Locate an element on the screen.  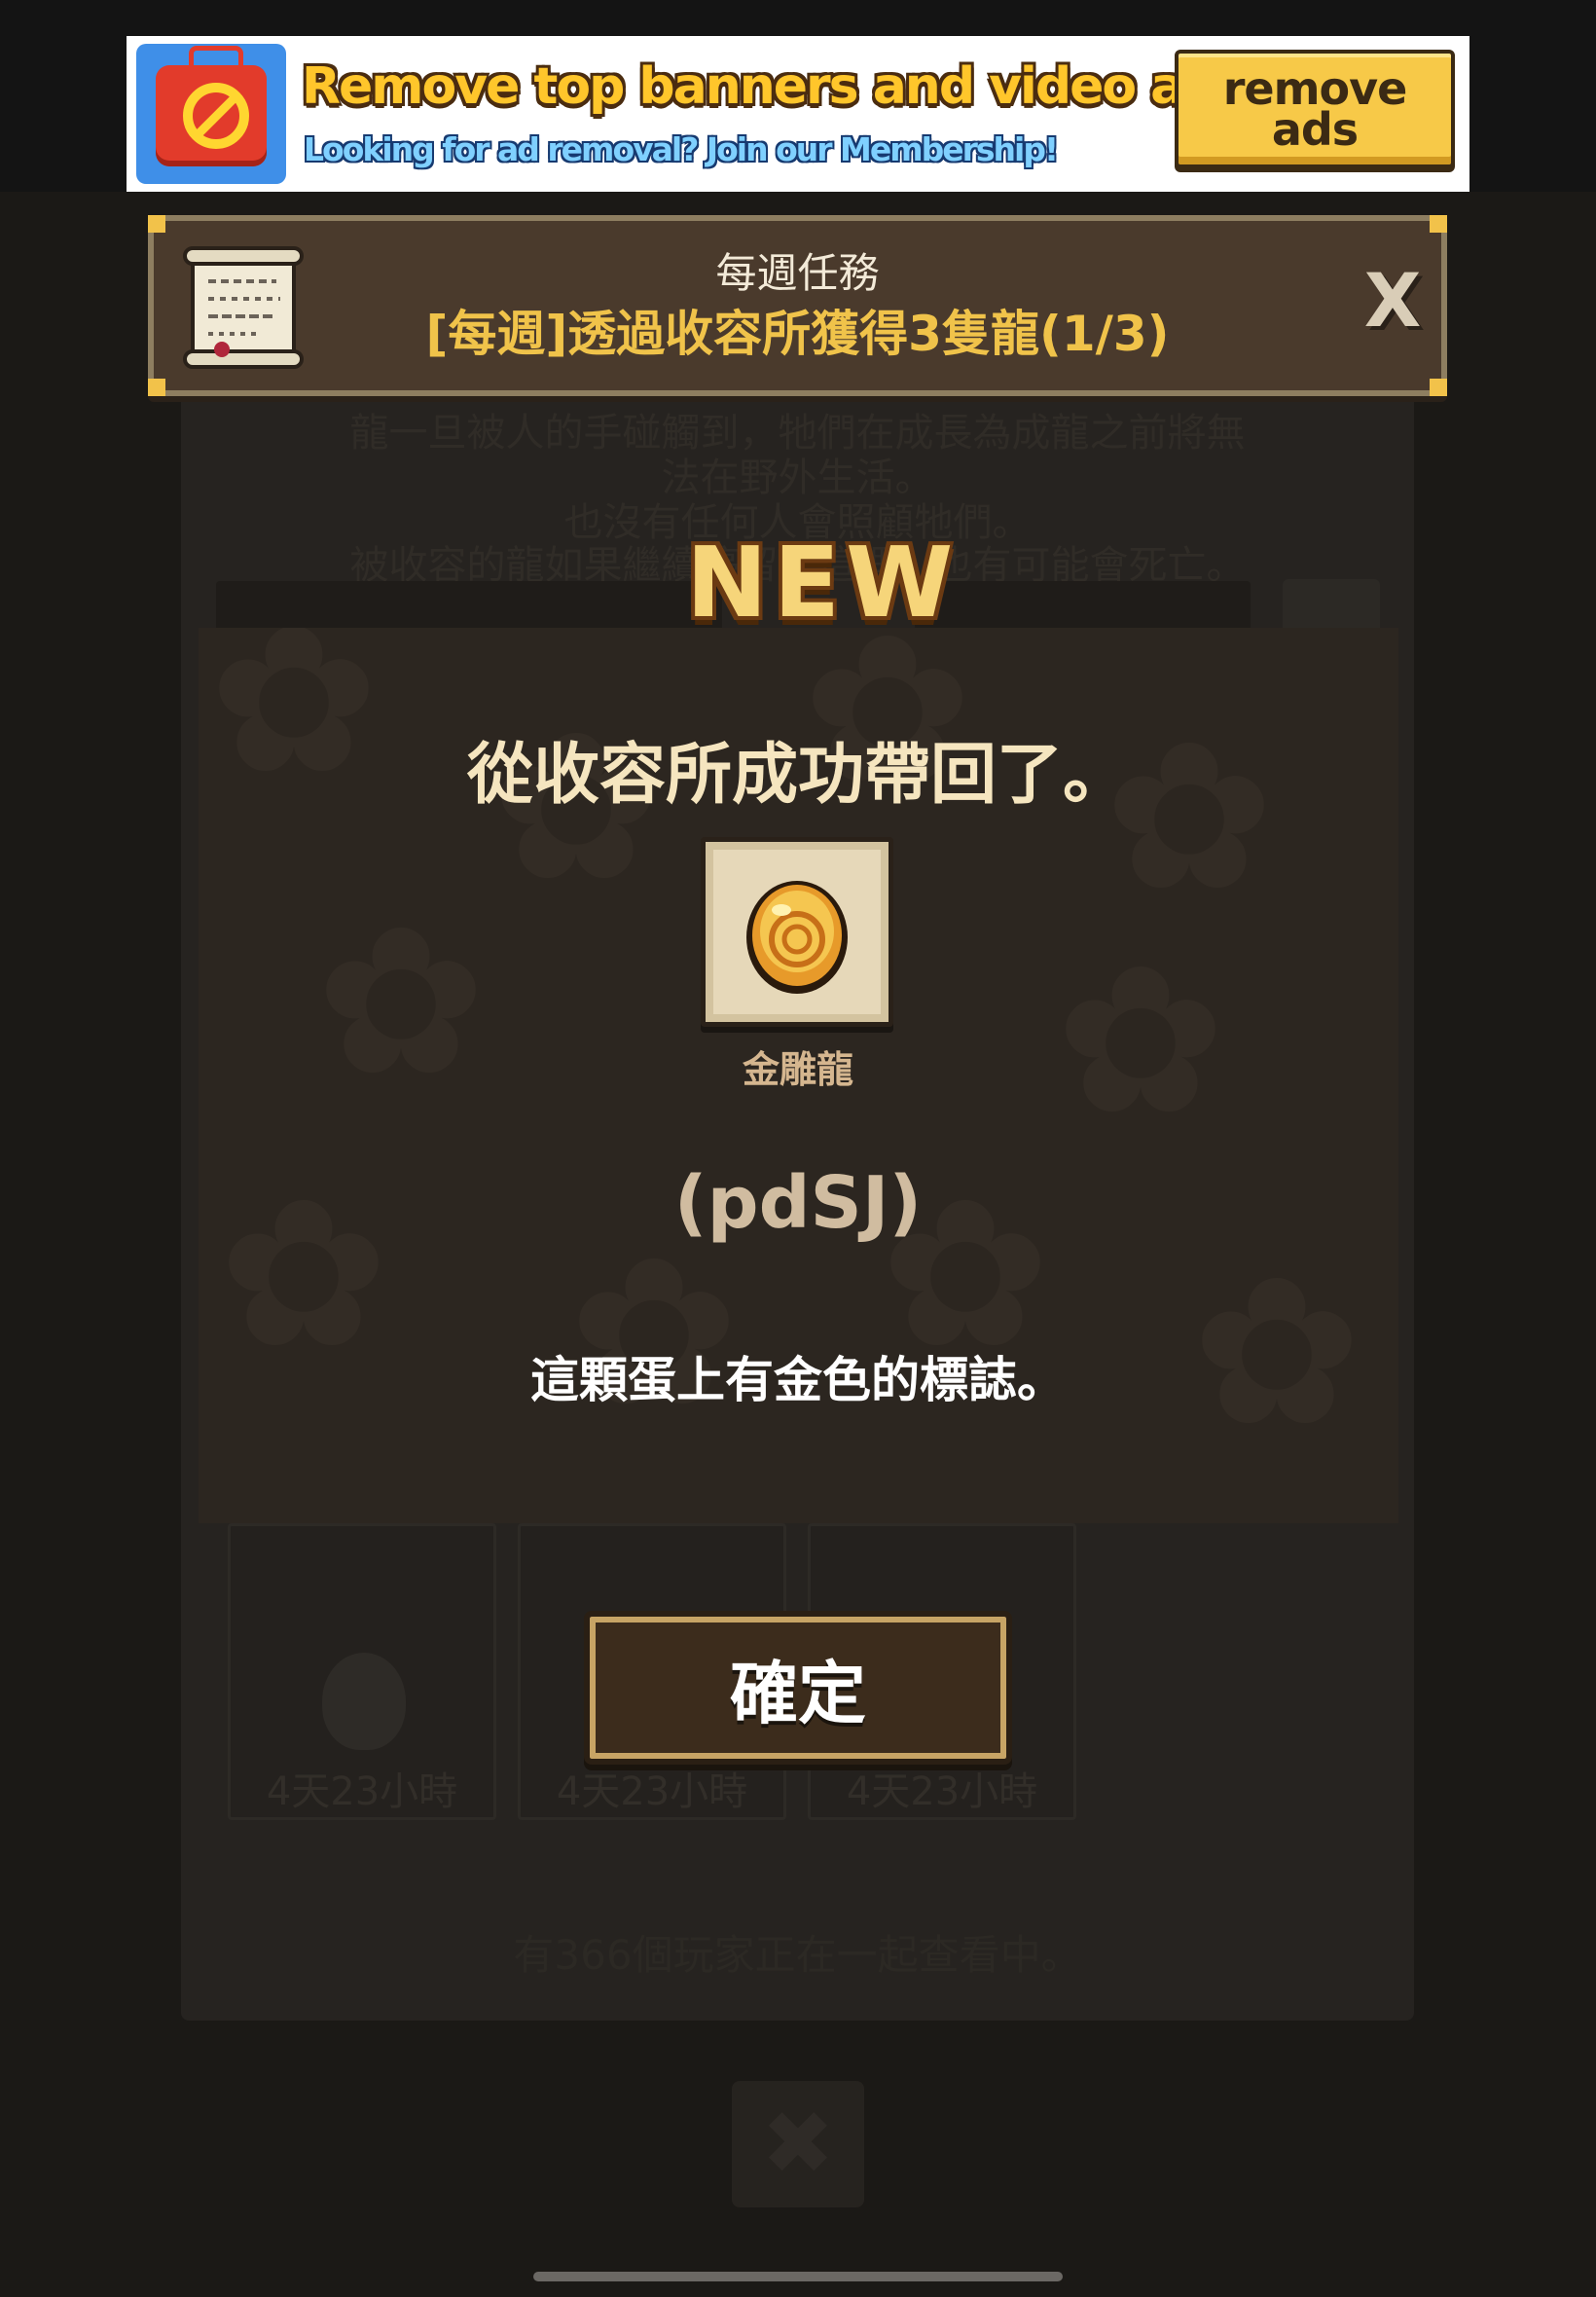
ad-title: Remove top banners and video ads! is located at coordinates (785, 86).